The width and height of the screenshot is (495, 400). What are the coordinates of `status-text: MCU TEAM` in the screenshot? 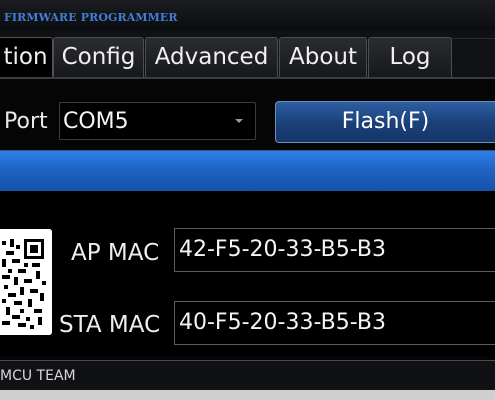 It's located at (38, 376).